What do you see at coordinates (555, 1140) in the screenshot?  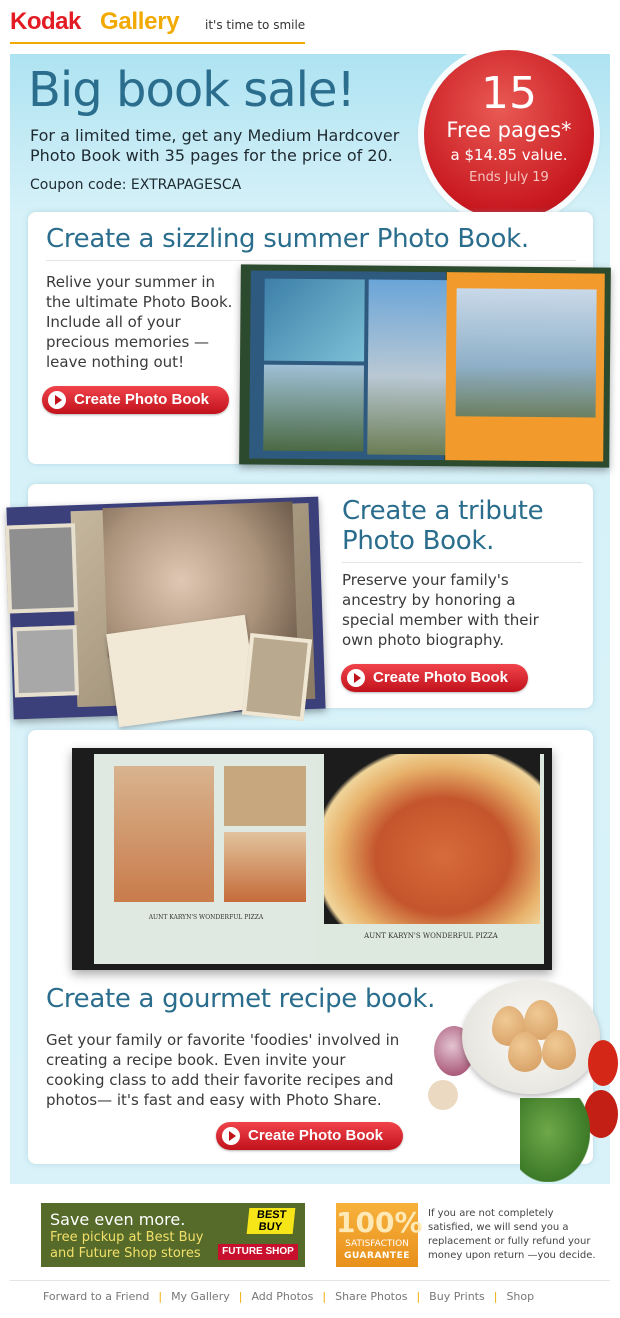 I see `basil-image` at bounding box center [555, 1140].